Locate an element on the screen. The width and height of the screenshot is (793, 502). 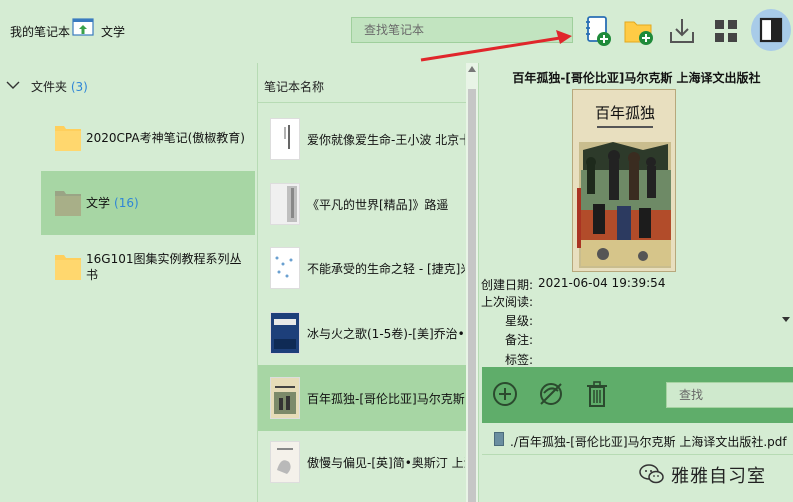
watermark: 雅雅自习室 is located at coordinates (716, 475).